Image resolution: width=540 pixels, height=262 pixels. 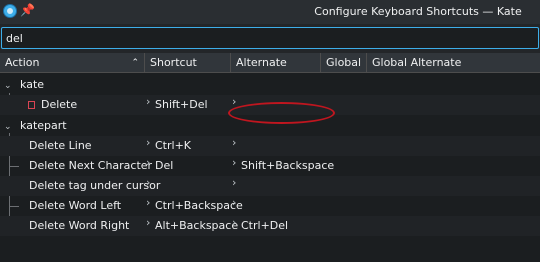 What do you see at coordinates (164, 166) in the screenshot?
I see `shortcut-value: Del` at bounding box center [164, 166].